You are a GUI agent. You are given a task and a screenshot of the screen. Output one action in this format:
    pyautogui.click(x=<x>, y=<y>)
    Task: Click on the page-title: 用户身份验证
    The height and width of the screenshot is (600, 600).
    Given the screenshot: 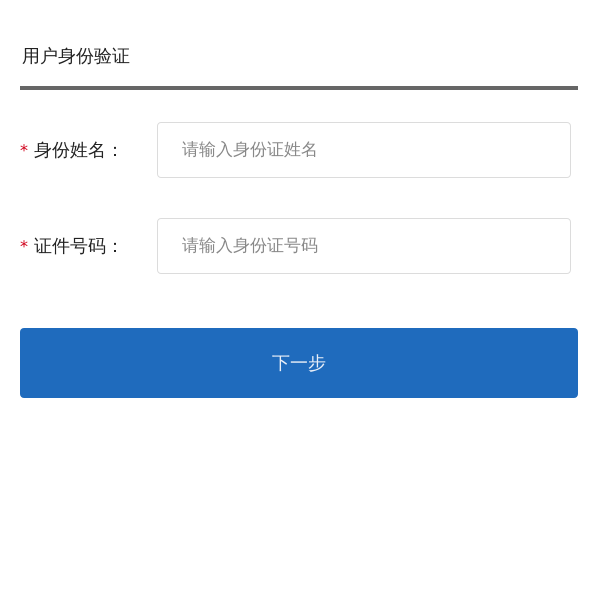 What is the action you would take?
    pyautogui.click(x=299, y=67)
    